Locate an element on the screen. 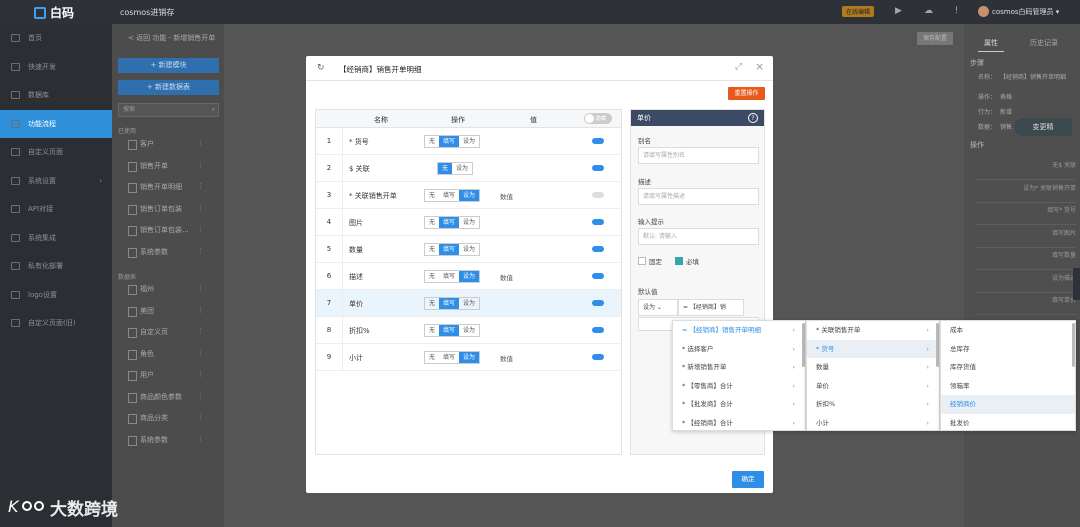  menu-item: 总库存 is located at coordinates (1008, 349).